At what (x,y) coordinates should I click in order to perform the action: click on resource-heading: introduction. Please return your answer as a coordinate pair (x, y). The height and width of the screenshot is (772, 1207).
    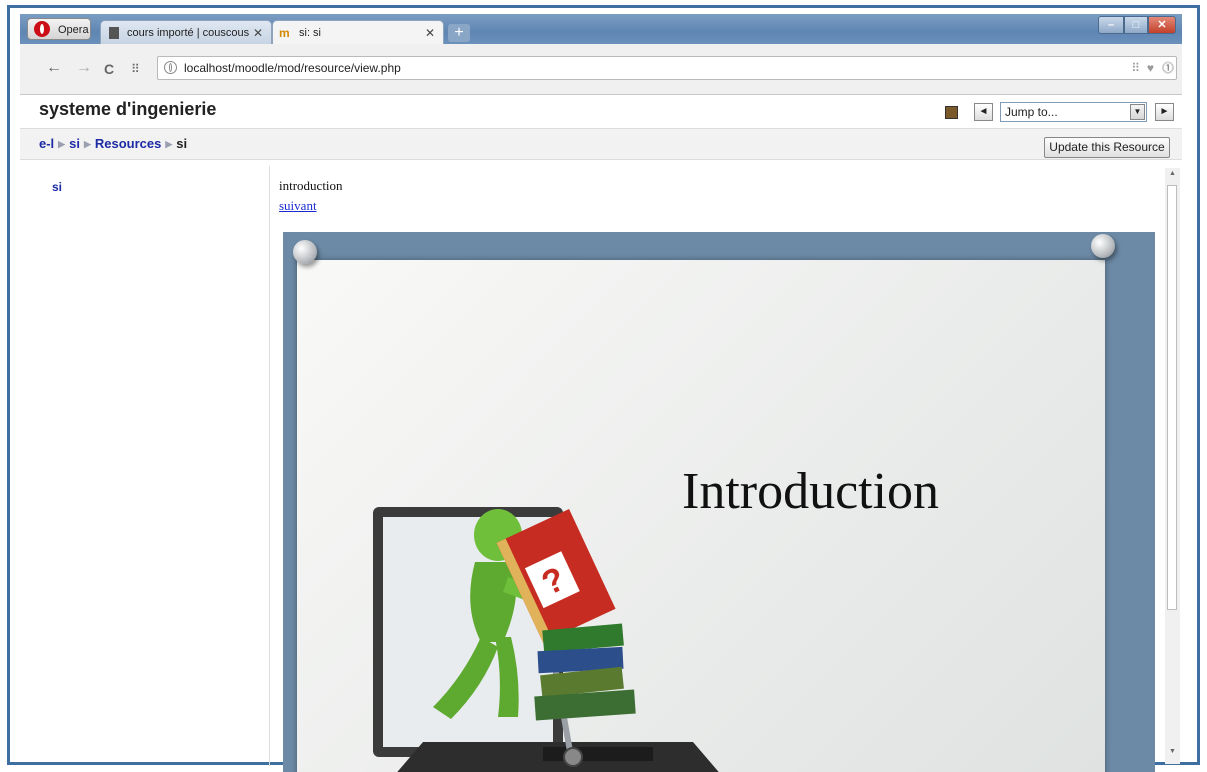
    Looking at the image, I should click on (311, 185).